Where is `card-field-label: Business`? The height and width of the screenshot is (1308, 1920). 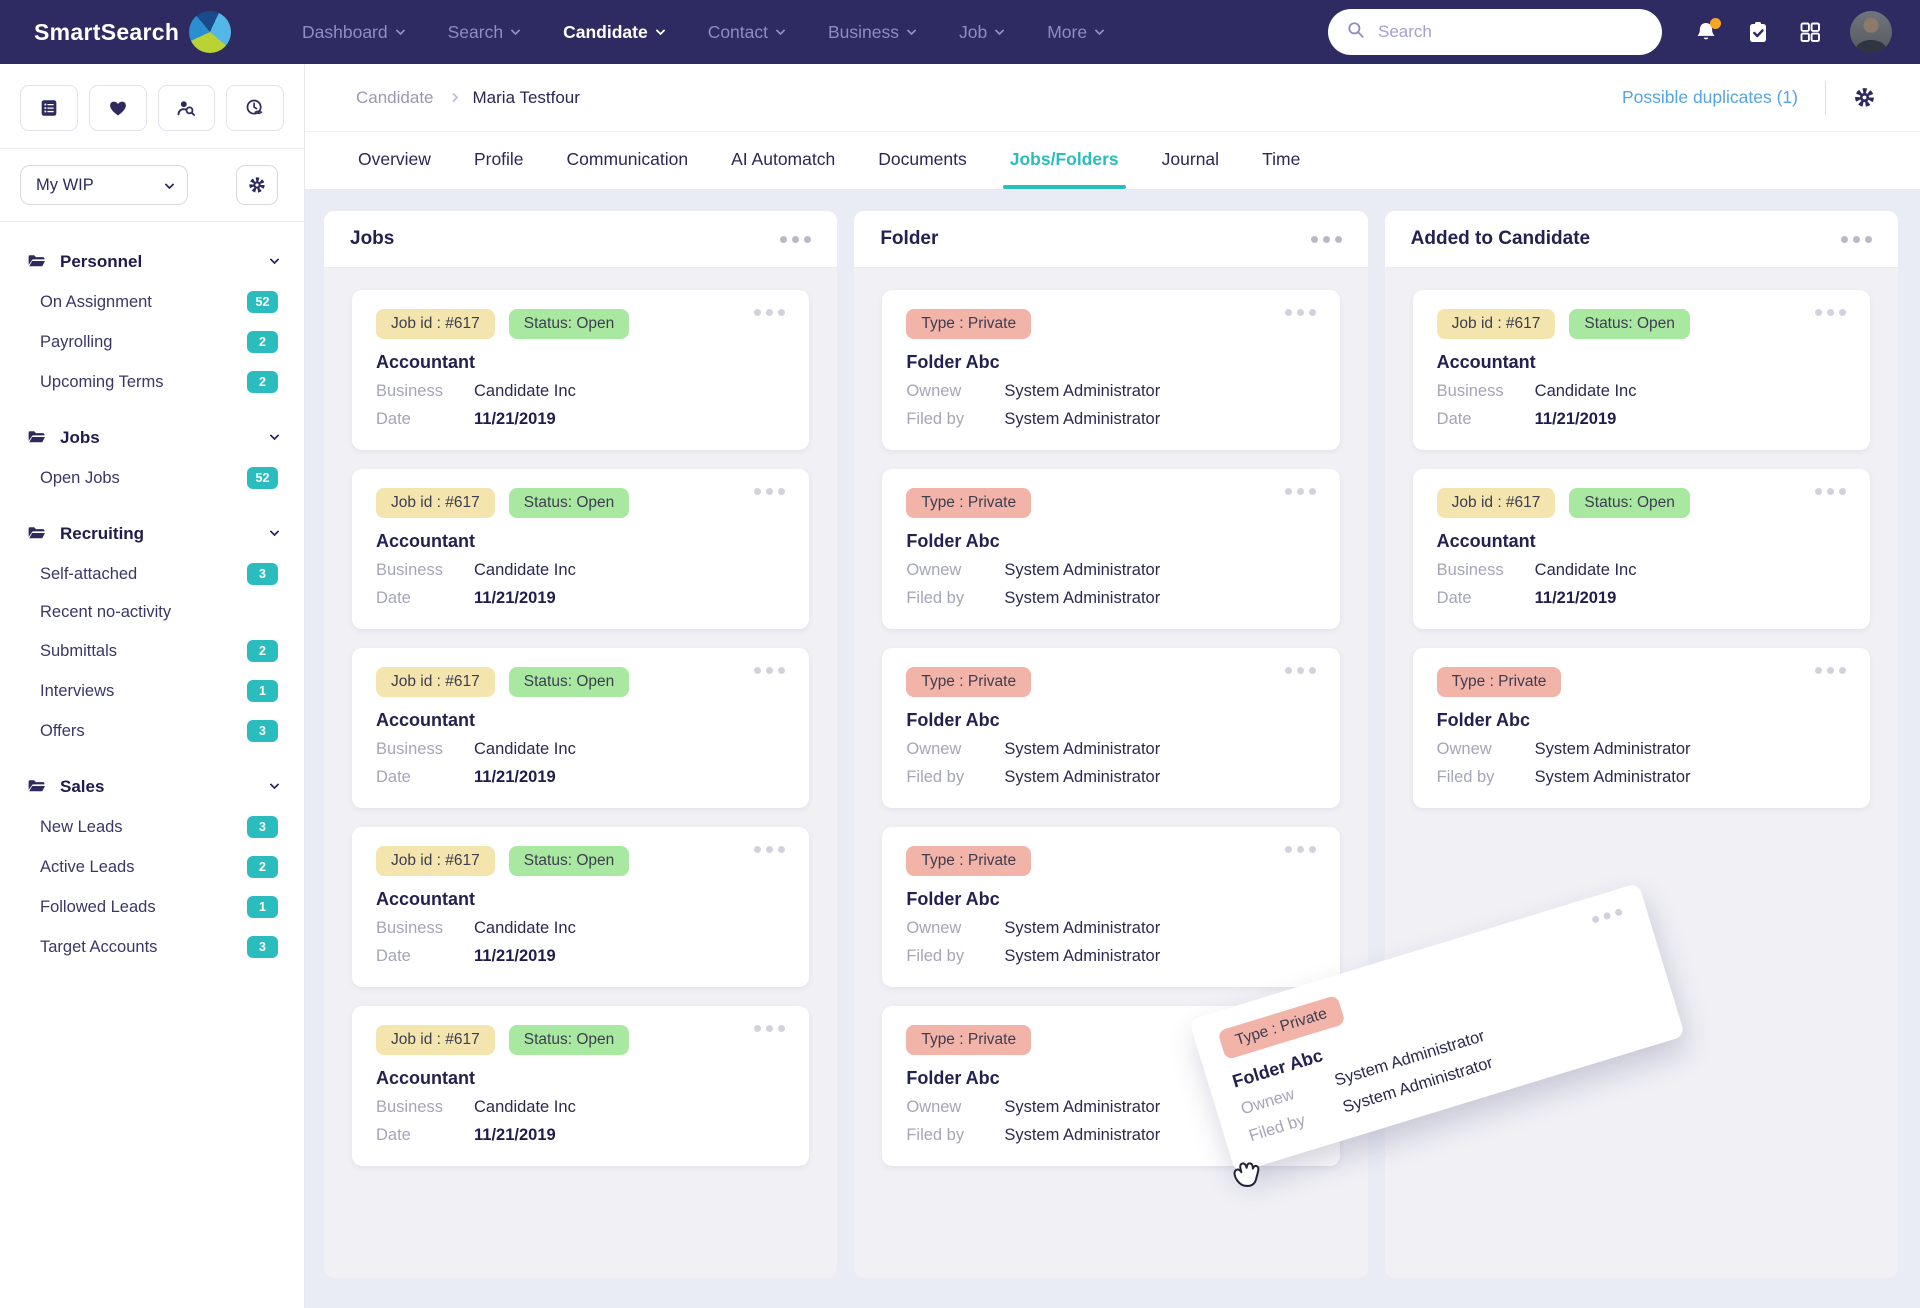
card-field-label: Business is located at coordinates (409, 570).